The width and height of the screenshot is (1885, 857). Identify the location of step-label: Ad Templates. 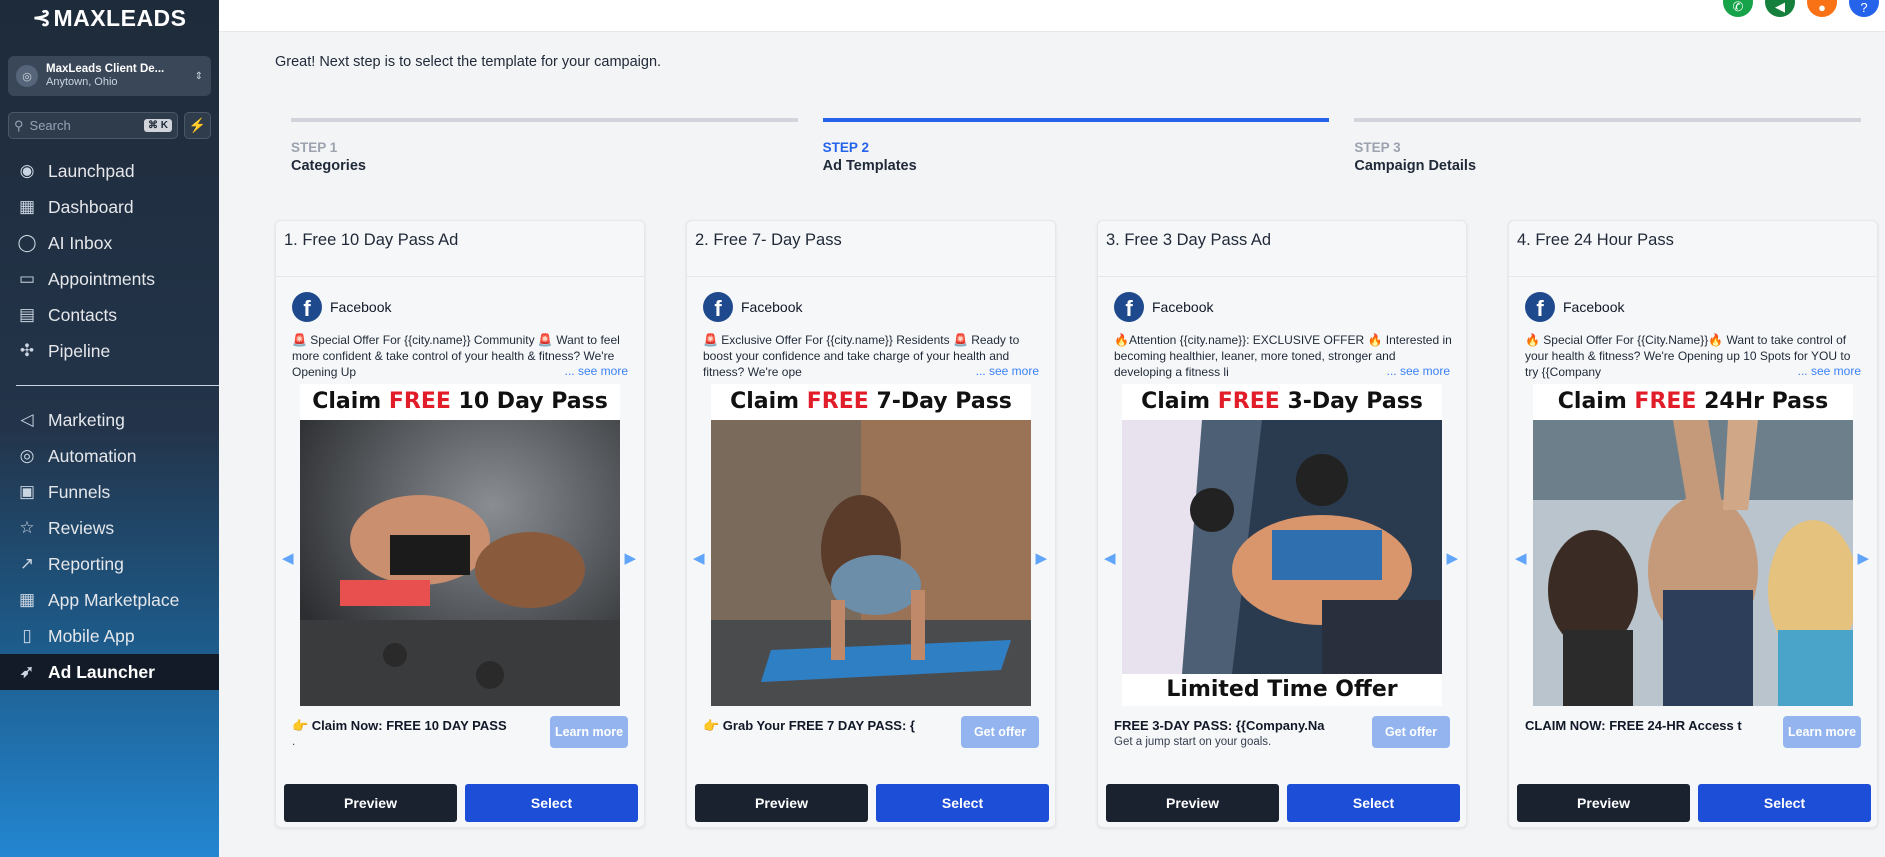
(869, 166).